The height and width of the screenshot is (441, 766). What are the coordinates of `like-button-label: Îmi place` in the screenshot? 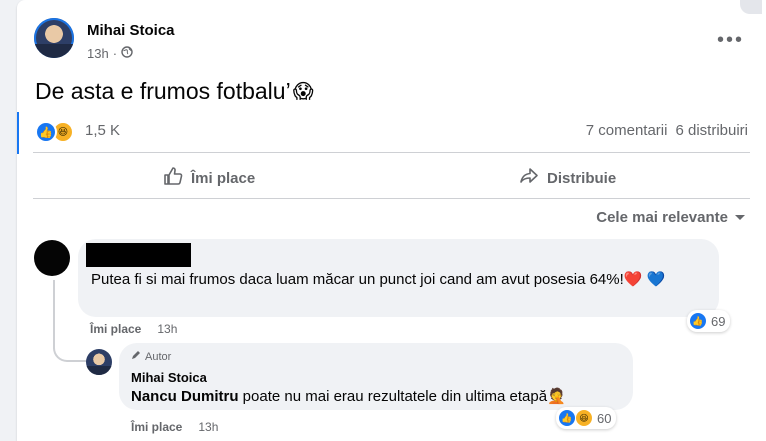 It's located at (223, 178).